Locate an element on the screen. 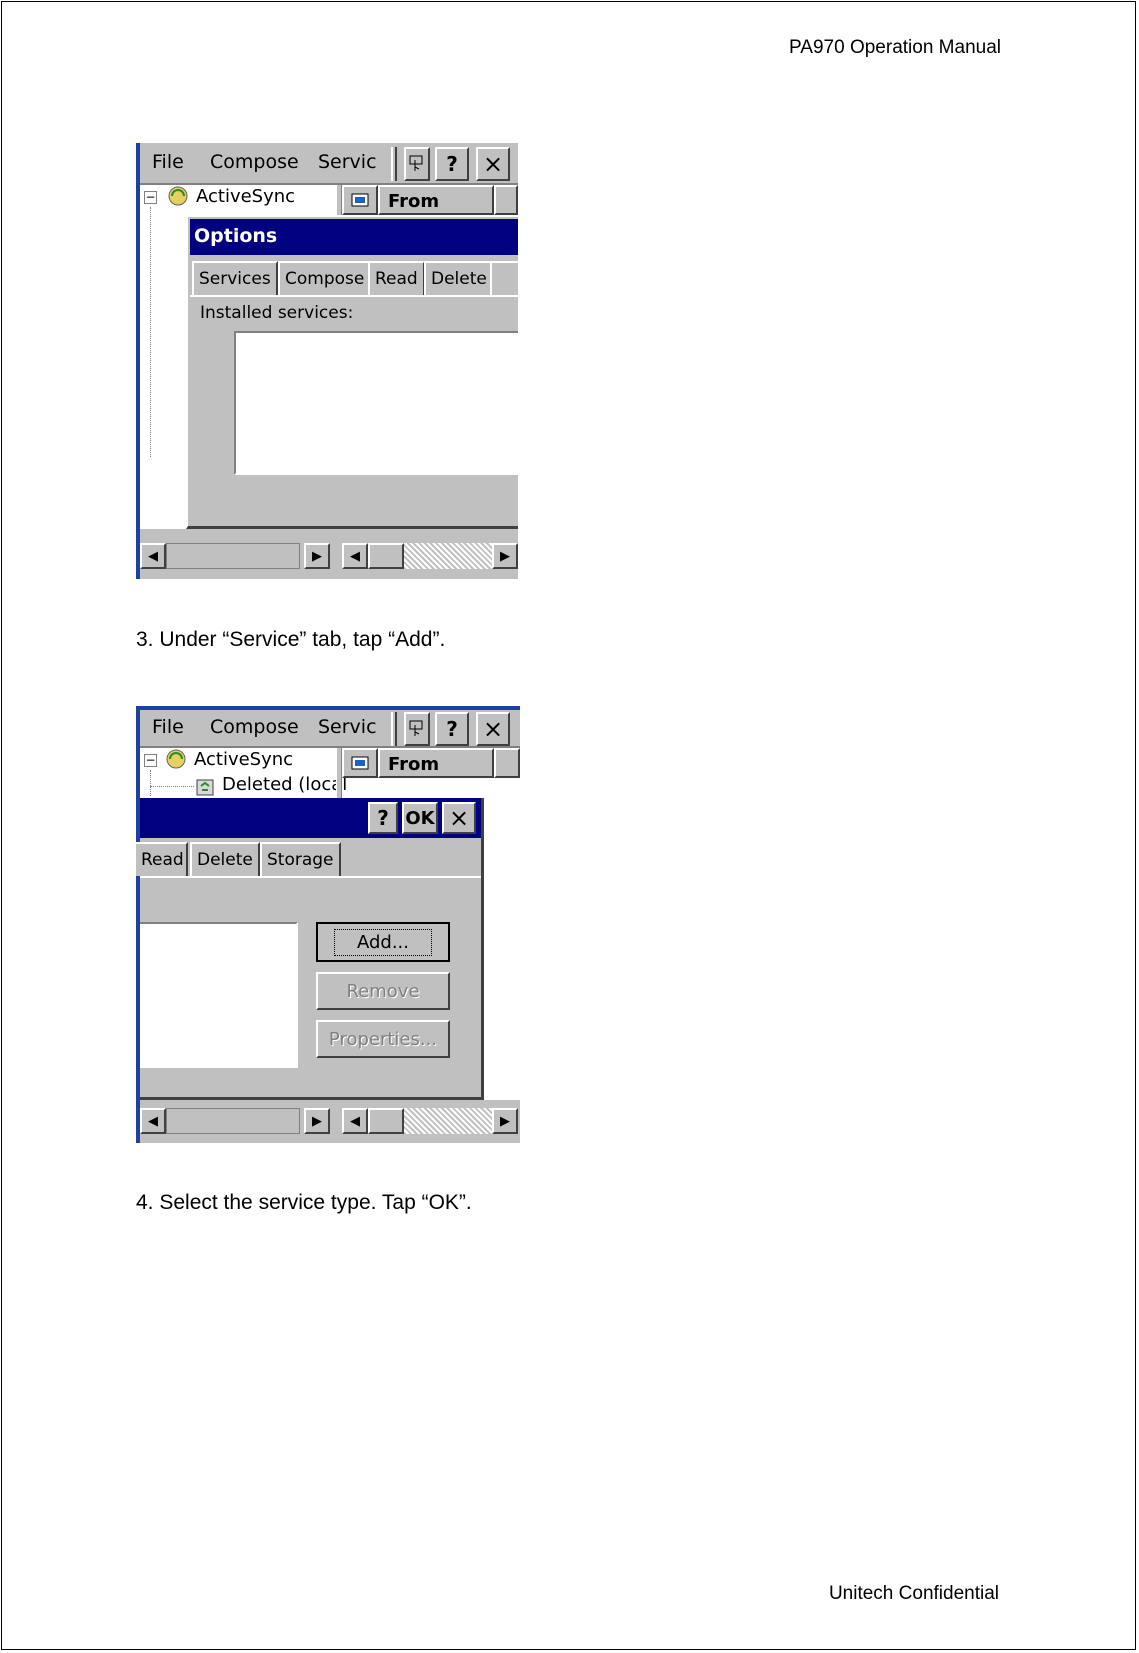 The height and width of the screenshot is (1653, 1139). step-3-text: 3. Under “Service” tab, tap “Add”. is located at coordinates (291, 639).